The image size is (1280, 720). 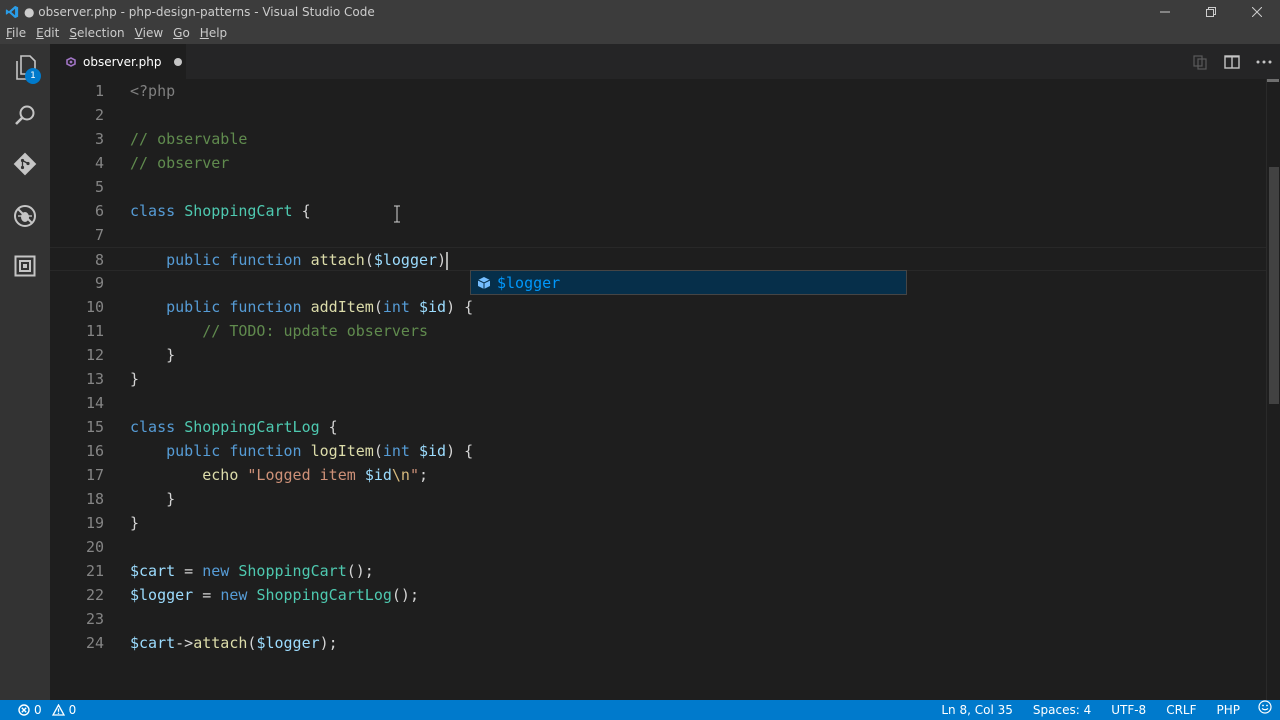 What do you see at coordinates (1264, 61) in the screenshot?
I see `more-actions-icon` at bounding box center [1264, 61].